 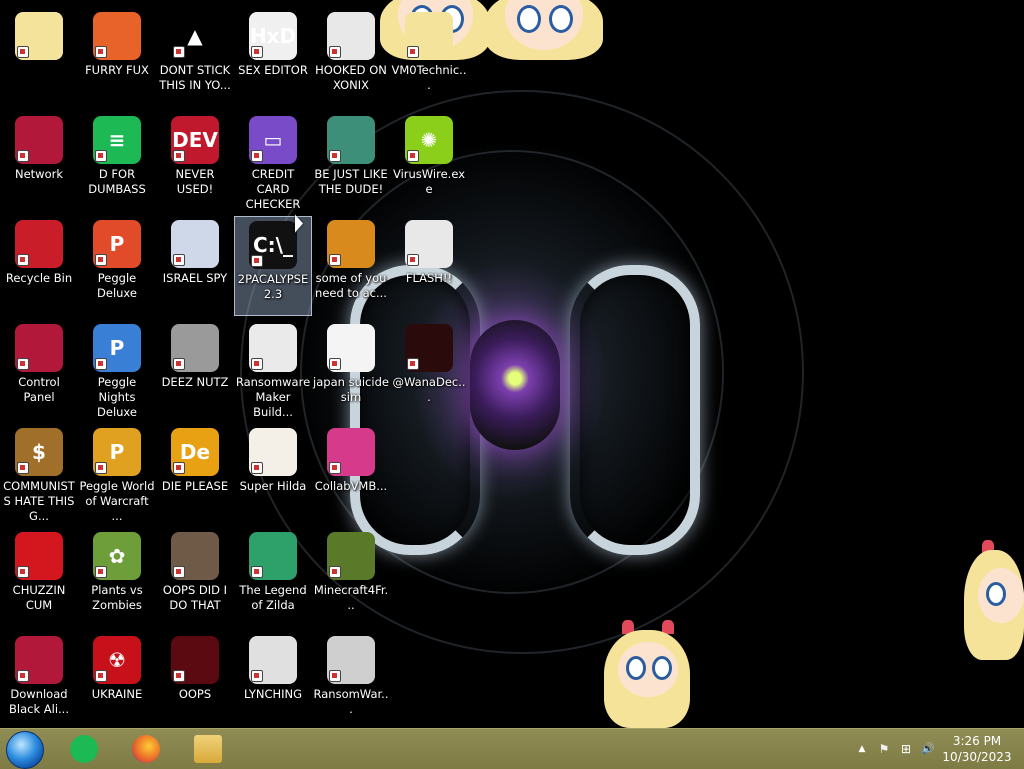 What do you see at coordinates (195, 382) in the screenshot?
I see `desktop-icon-label: DEEZ NUTZ` at bounding box center [195, 382].